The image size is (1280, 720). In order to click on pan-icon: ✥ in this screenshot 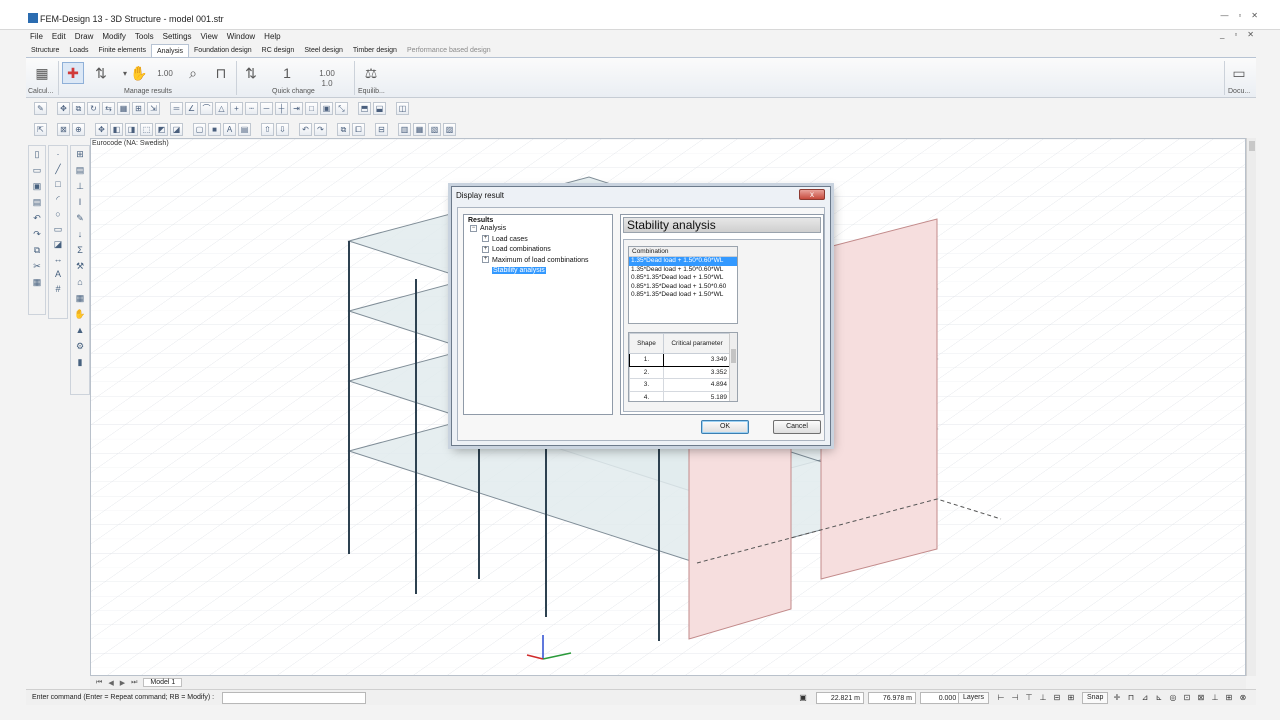, I will do `click(101, 129)`.